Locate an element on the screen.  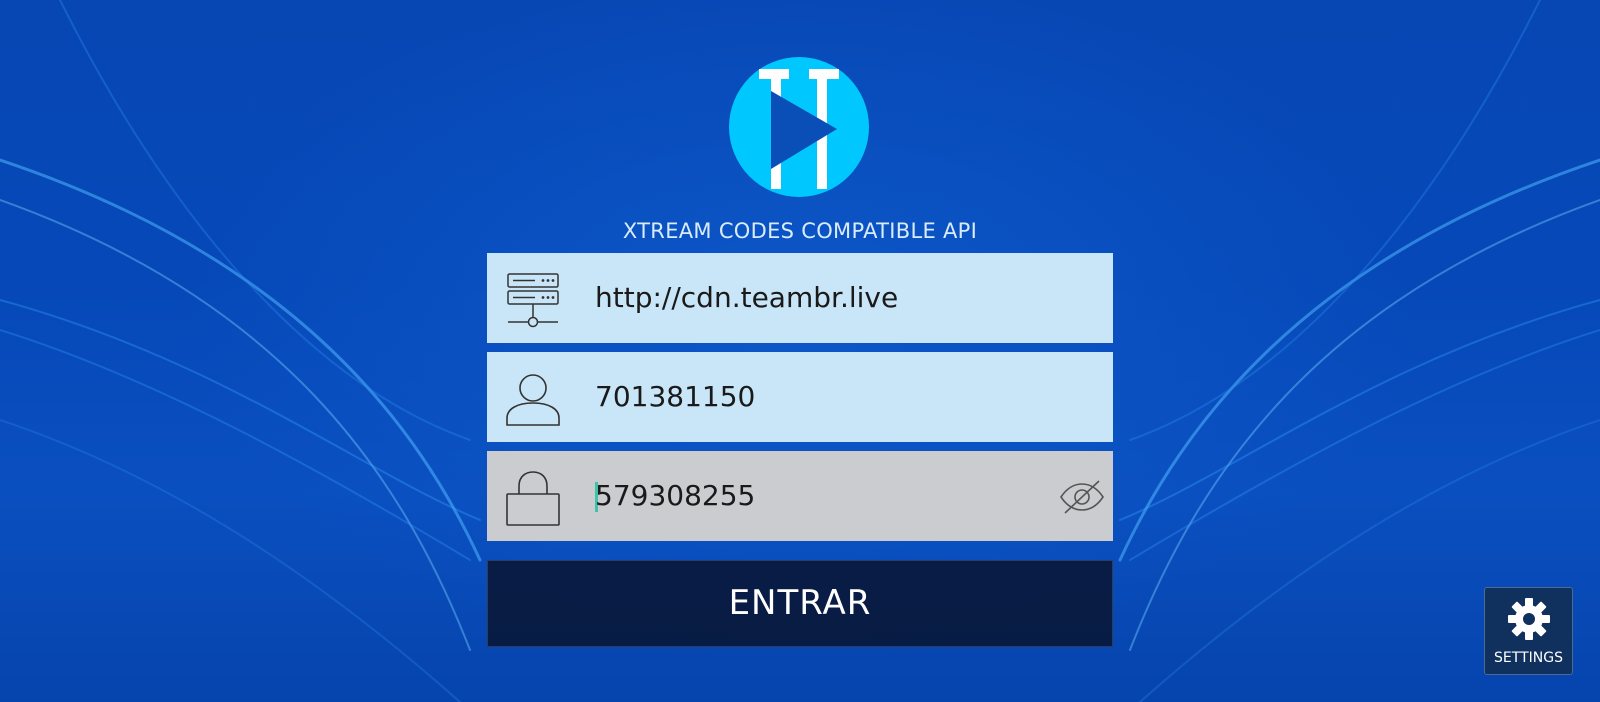
username-input: 701381150 is located at coordinates (675, 397).